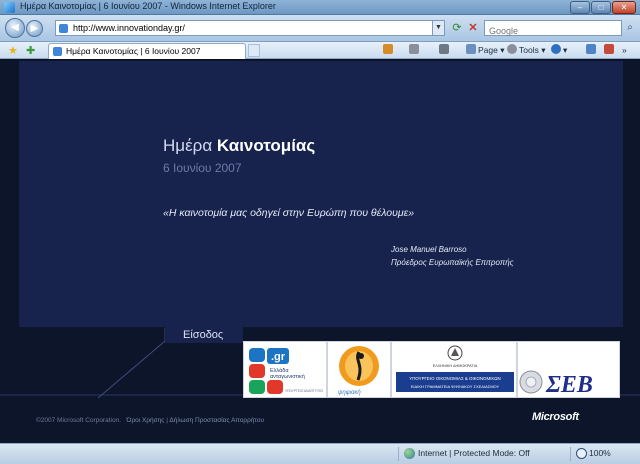 The image size is (640, 464). What do you see at coordinates (216, 420) in the screenshot?
I see `privacy-link: Δήλωση Προστασίας Απορρήτου` at bounding box center [216, 420].